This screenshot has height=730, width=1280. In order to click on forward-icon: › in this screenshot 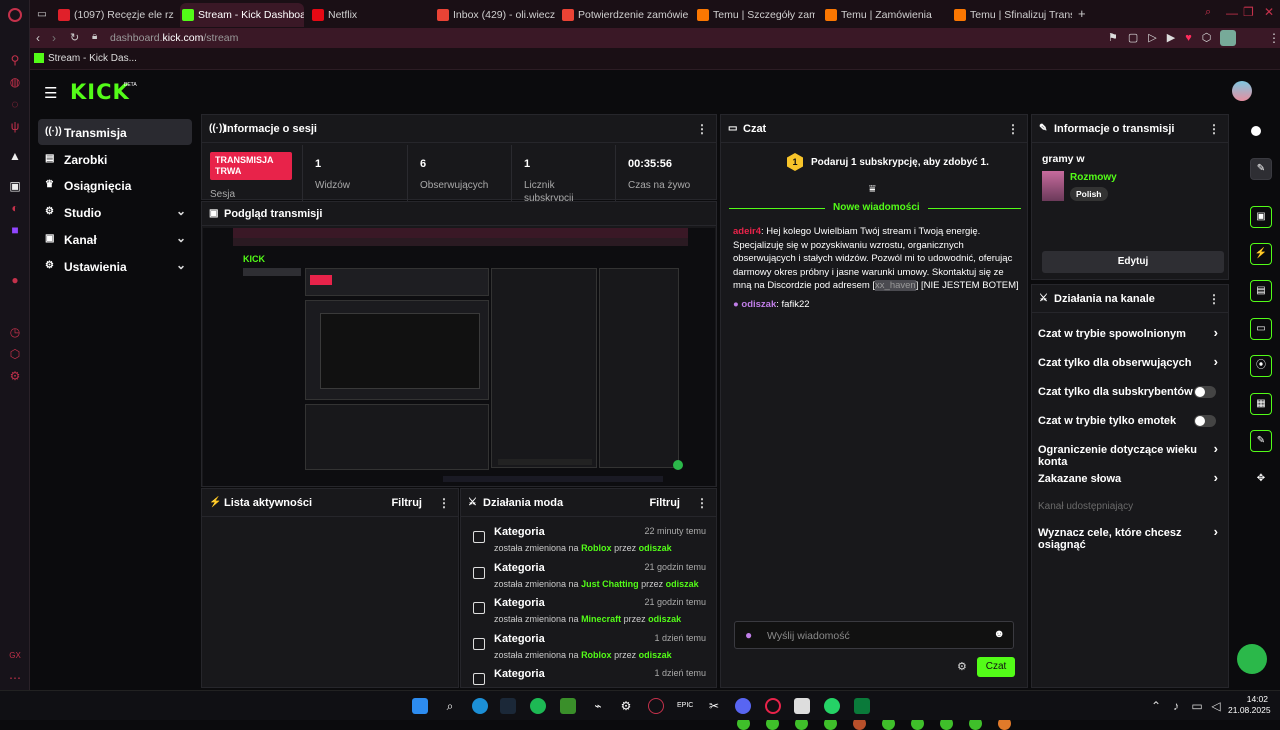, I will do `click(54, 38)`.